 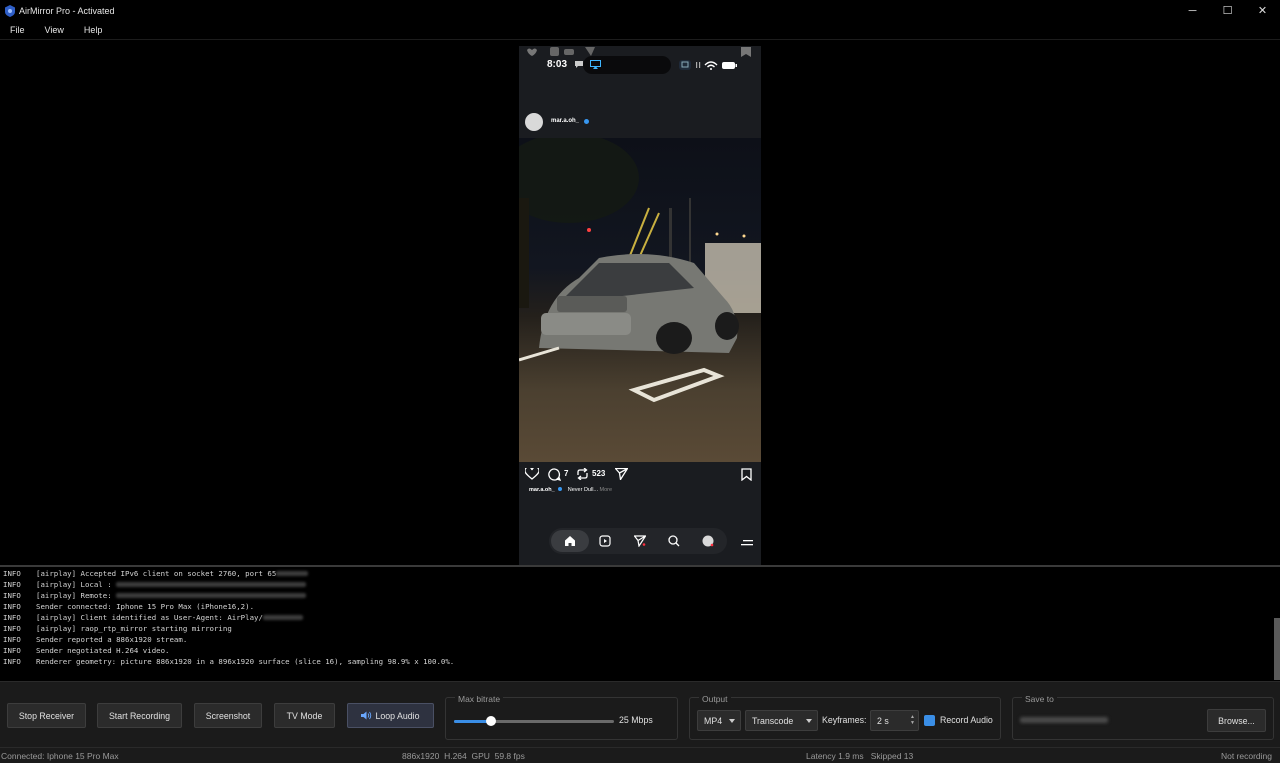 I want to click on max-bitrate-group: Max bitrate 25 Mbps, so click(x=561, y=717).